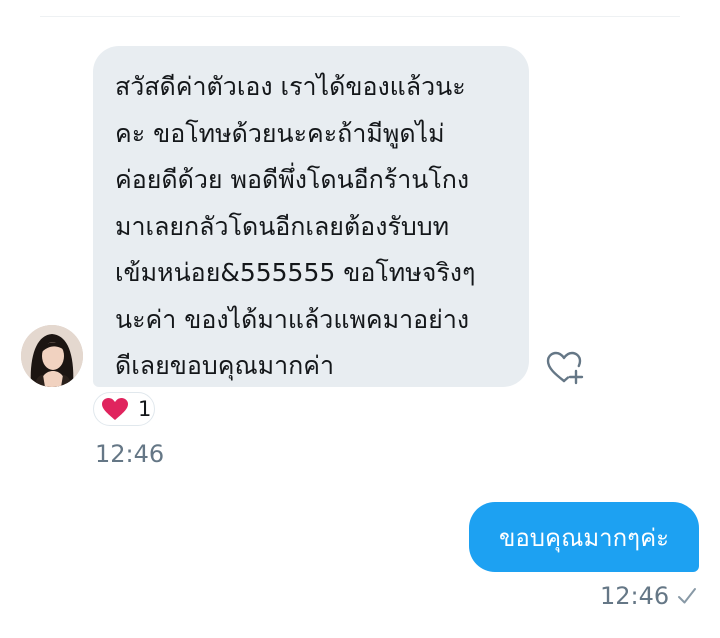  What do you see at coordinates (584, 537) in the screenshot?
I see `outgoing-message-bubble: ขอบคุณมากๆค่ะ` at bounding box center [584, 537].